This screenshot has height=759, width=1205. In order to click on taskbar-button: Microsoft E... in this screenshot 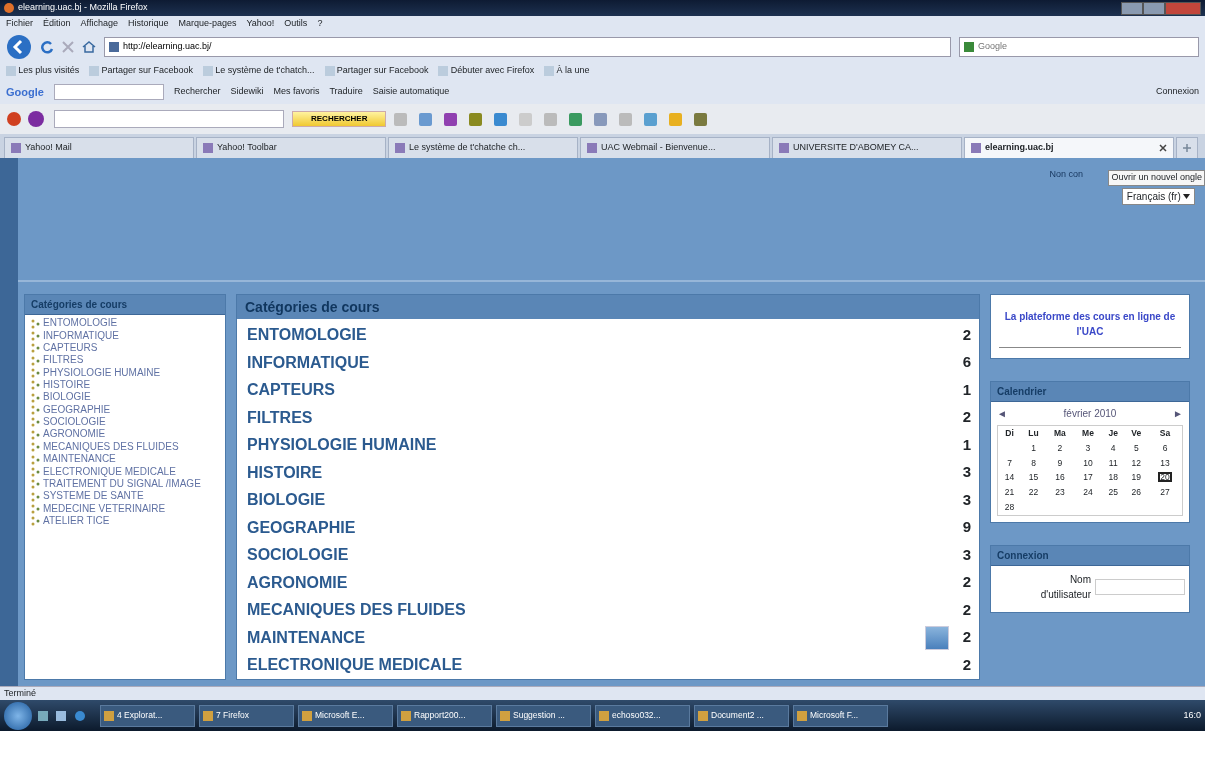, I will do `click(345, 715)`.